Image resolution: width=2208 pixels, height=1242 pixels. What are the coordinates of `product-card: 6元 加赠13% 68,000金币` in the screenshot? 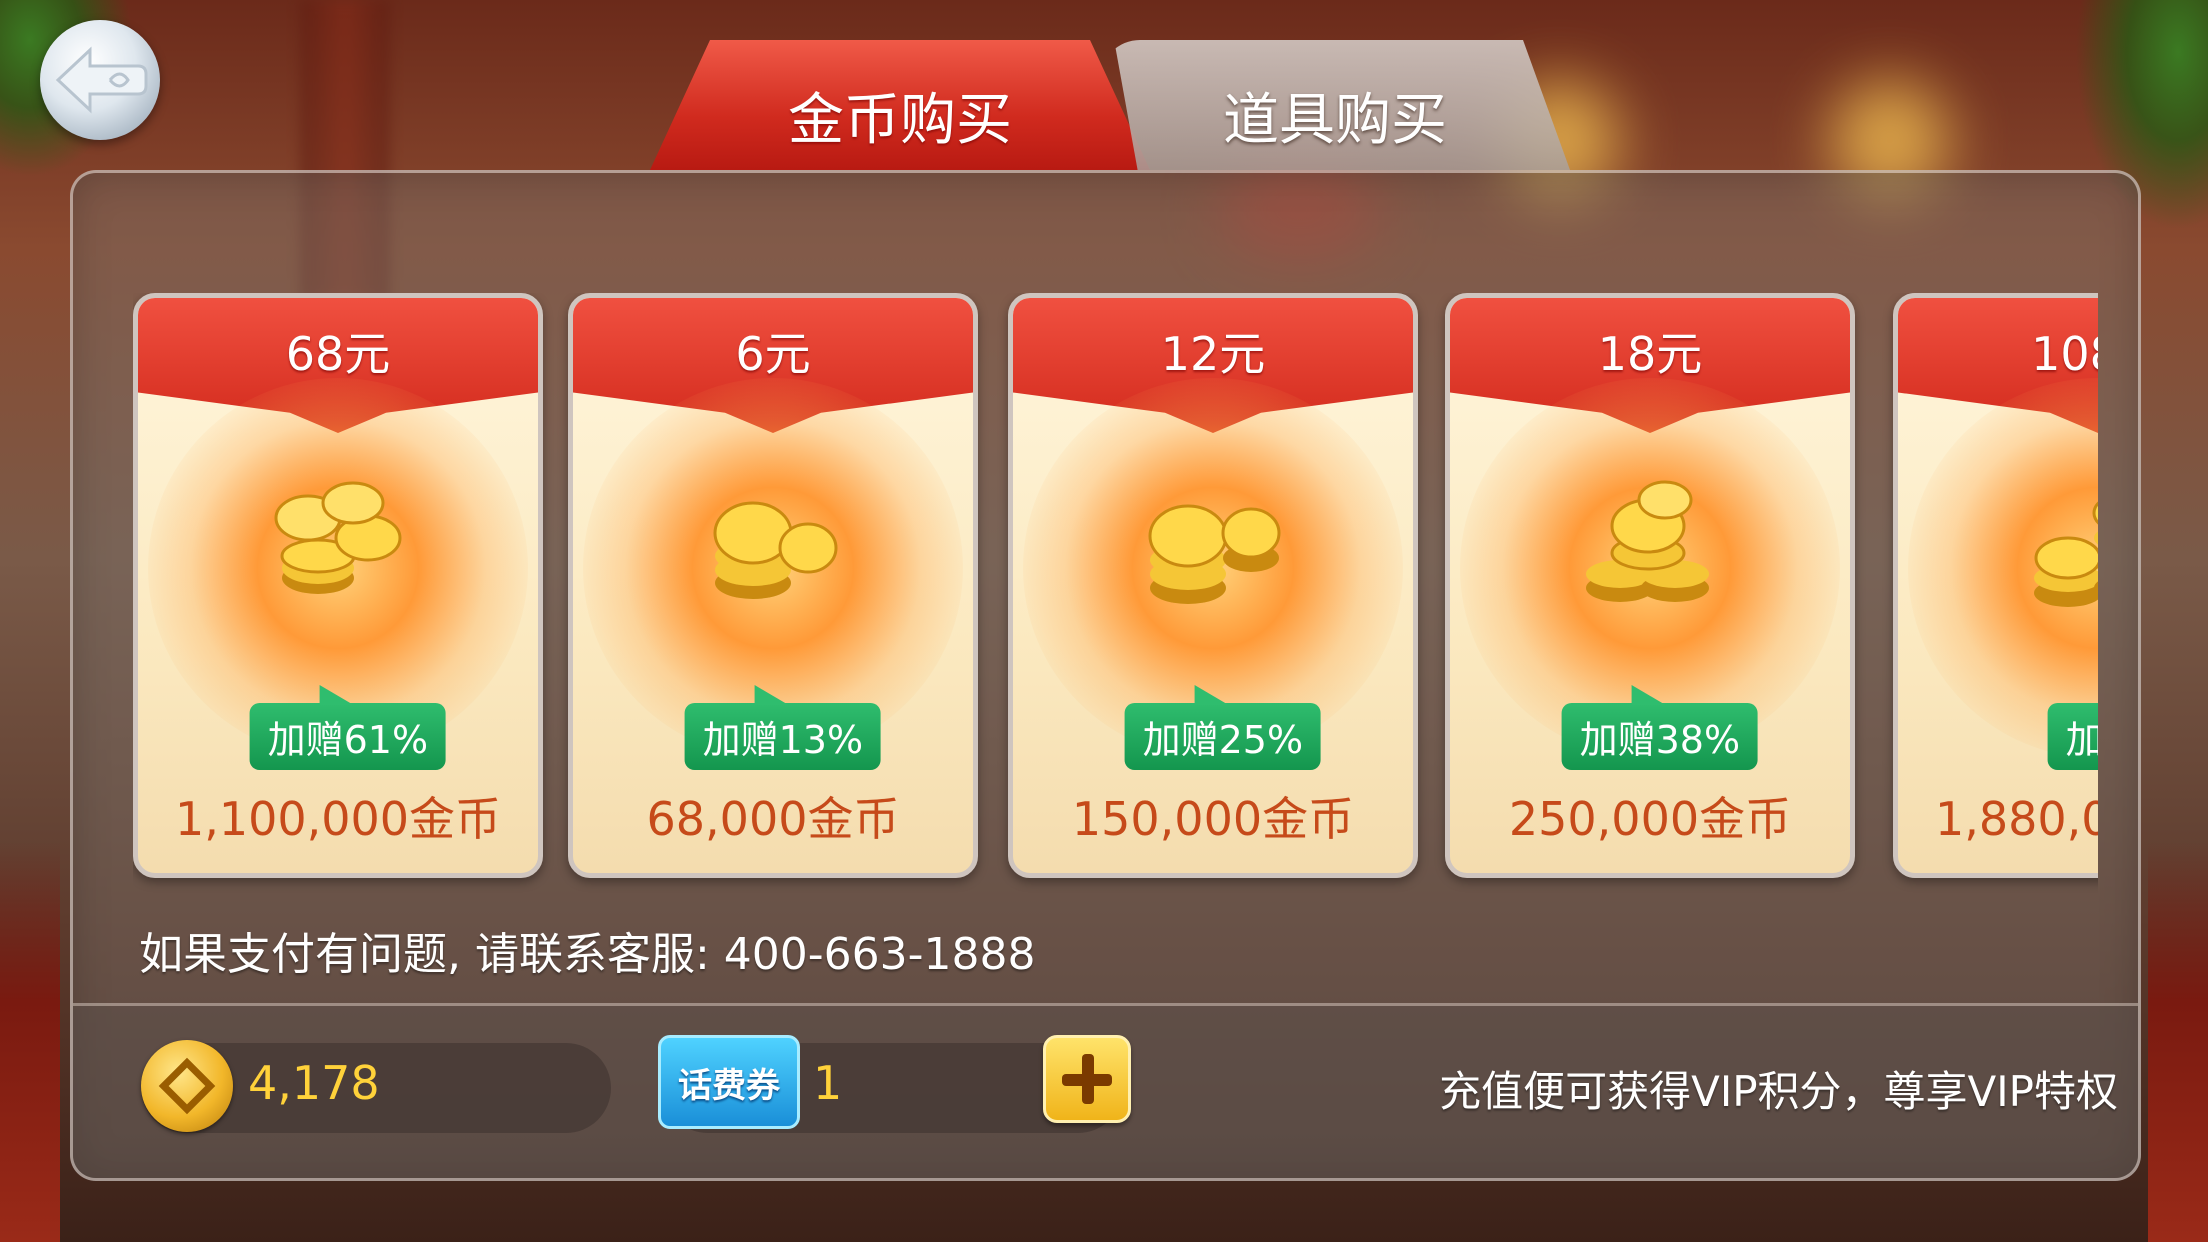 It's located at (773, 585).